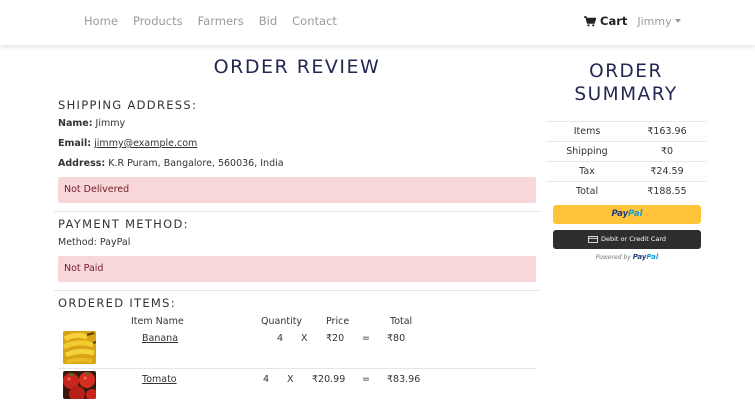 Image resolution: width=755 pixels, height=409 pixels. Describe the element at coordinates (587, 171) in the screenshot. I see `summary-label: Tax` at that location.